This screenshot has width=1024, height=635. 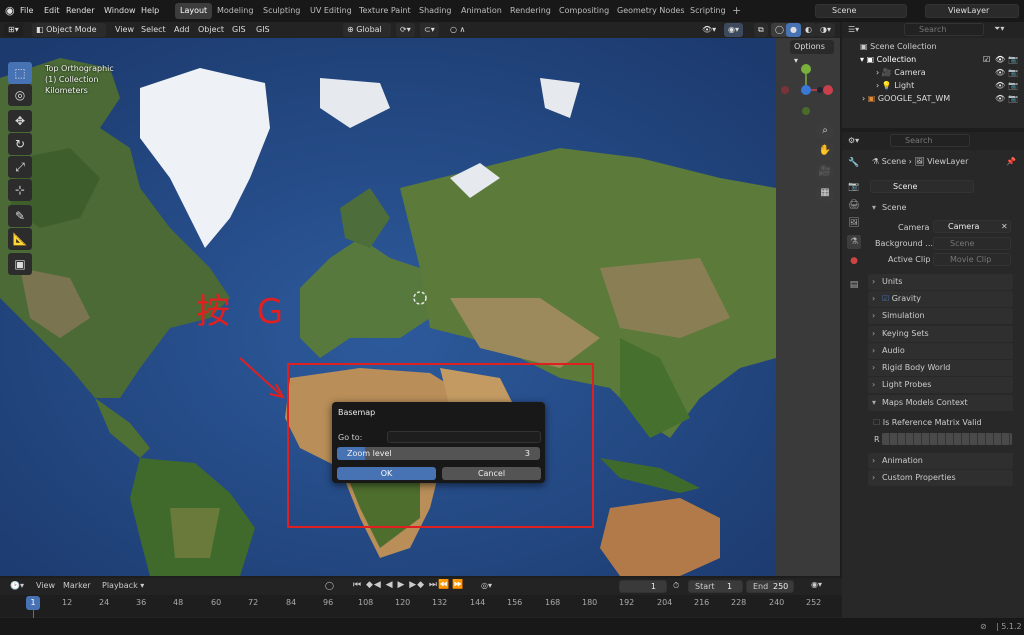 What do you see at coordinates (770, 586) in the screenshot?
I see `end-frame-field: End 250` at bounding box center [770, 586].